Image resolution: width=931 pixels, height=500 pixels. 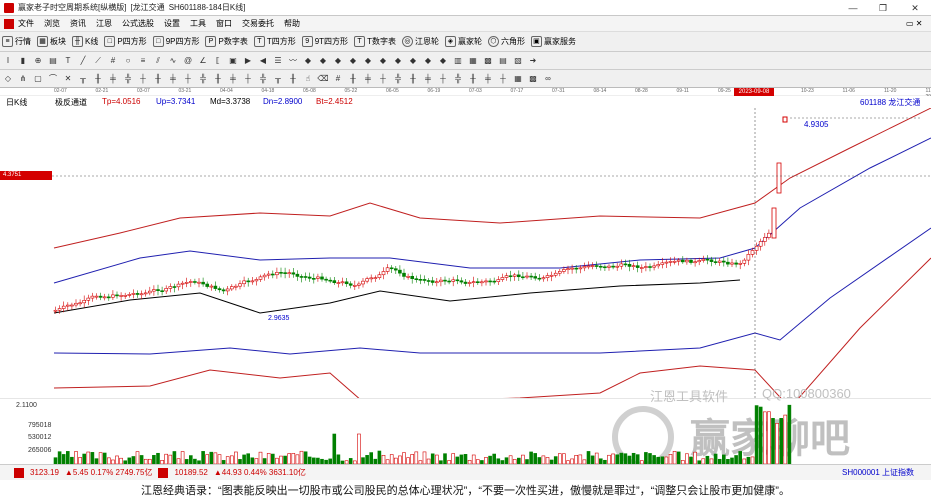 What do you see at coordinates (503, 79) in the screenshot?
I see `chart12-icon: ┼` at bounding box center [503, 79].